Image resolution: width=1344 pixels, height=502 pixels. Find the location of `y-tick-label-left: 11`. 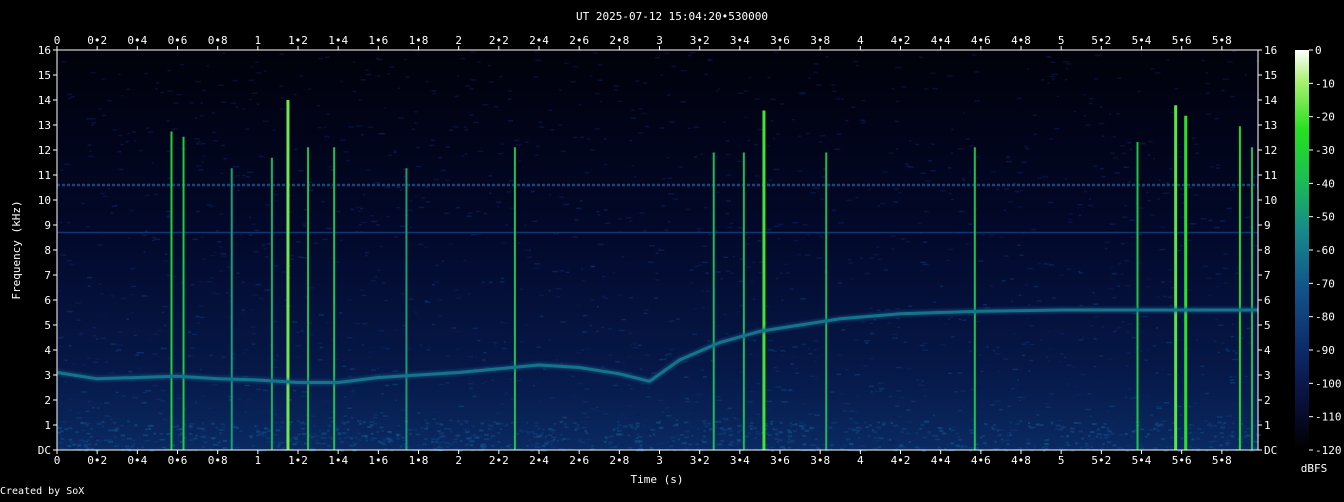

y-tick-label-left: 11 is located at coordinates (44, 175).